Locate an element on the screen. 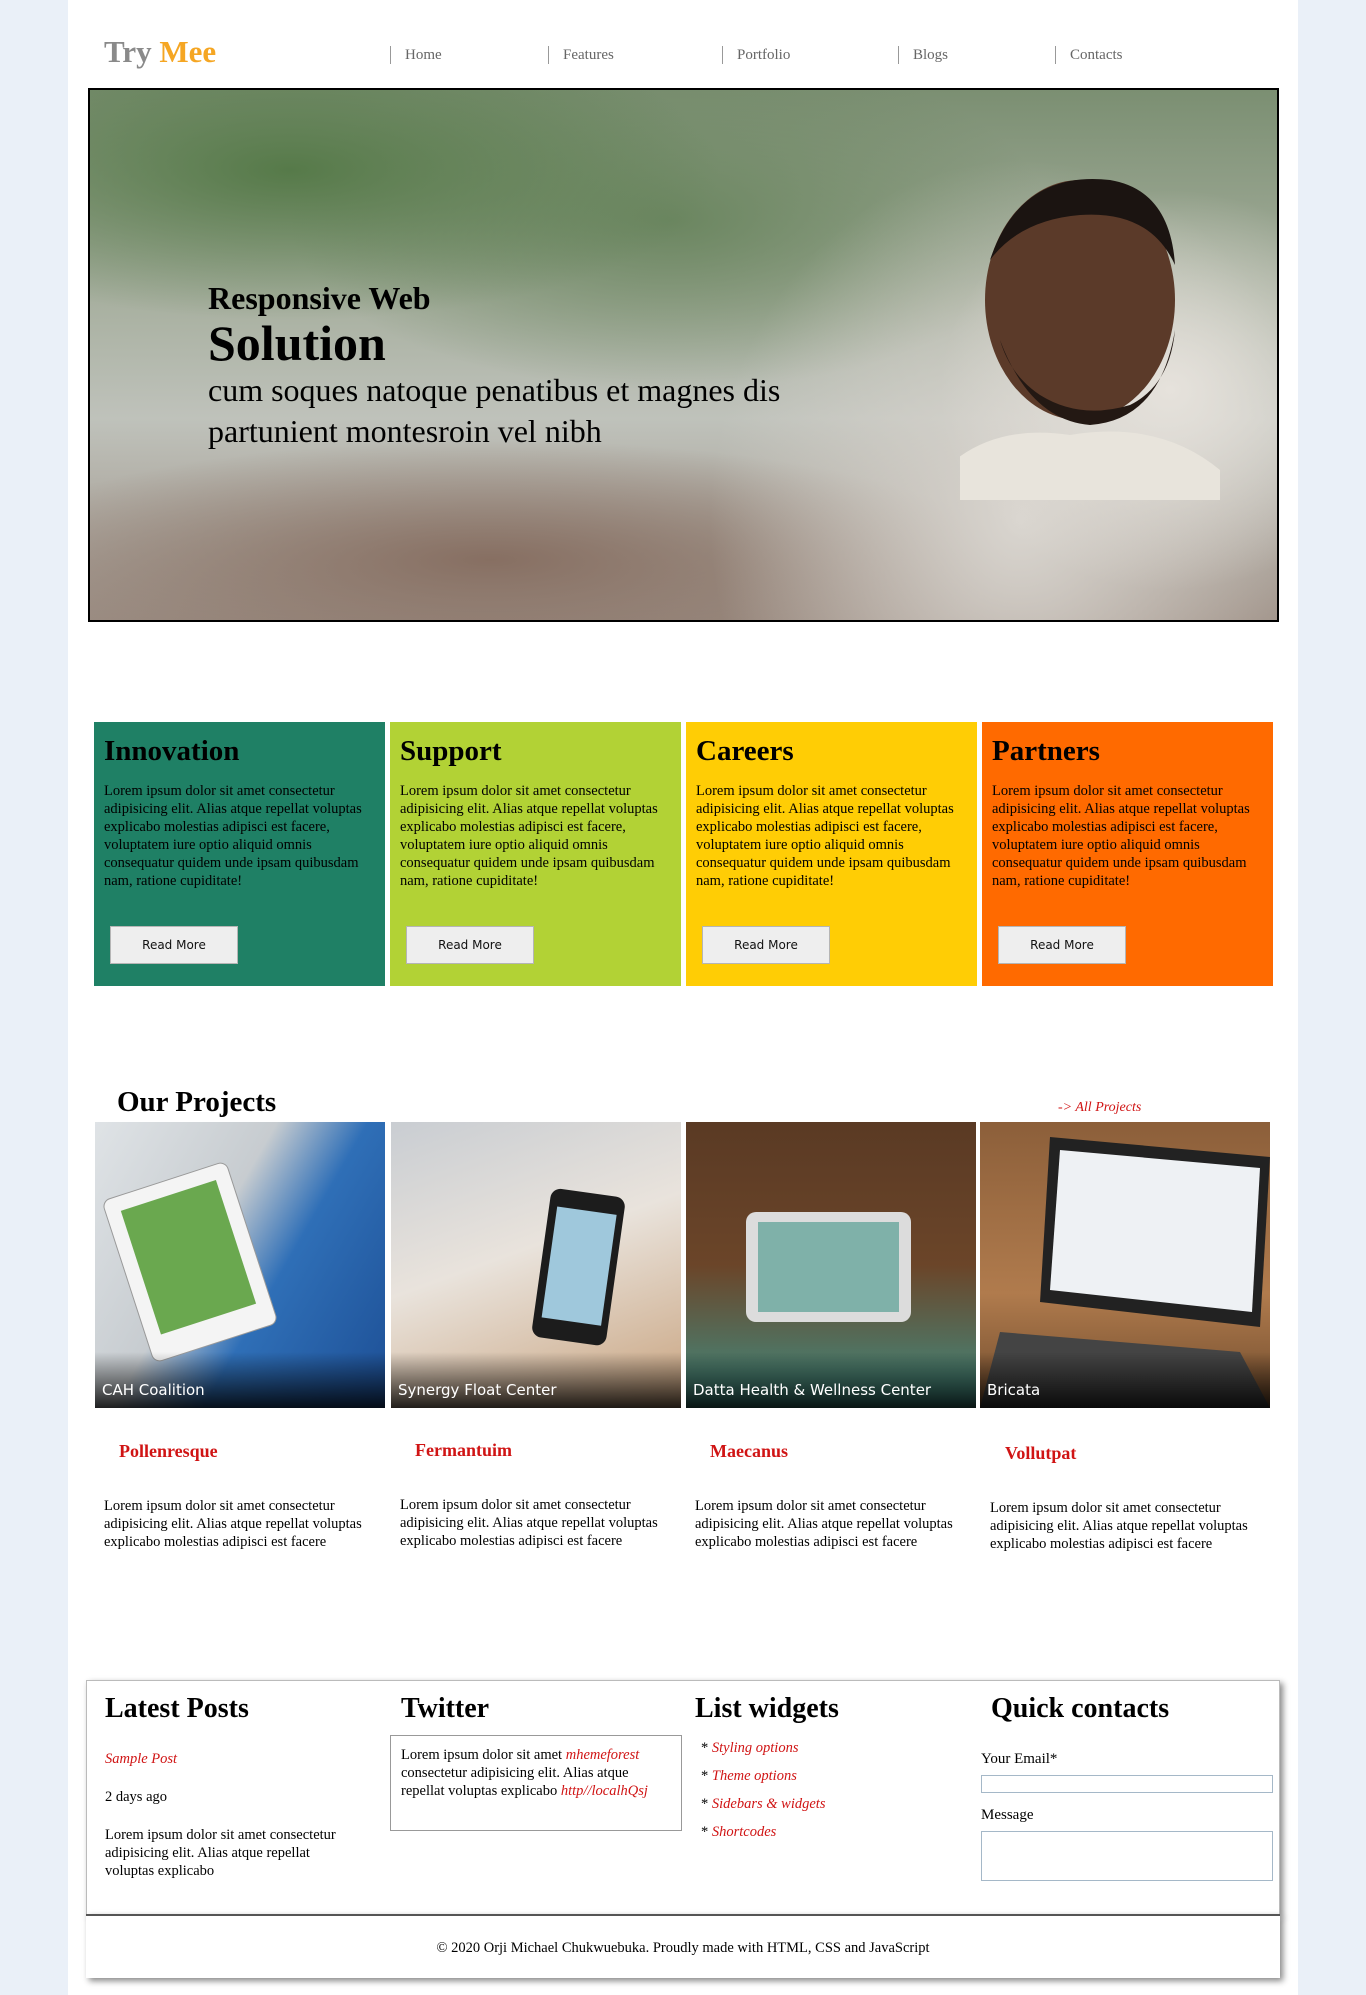 The width and height of the screenshot is (1366, 1995). hero-person-image is located at coordinates (1090, 339).